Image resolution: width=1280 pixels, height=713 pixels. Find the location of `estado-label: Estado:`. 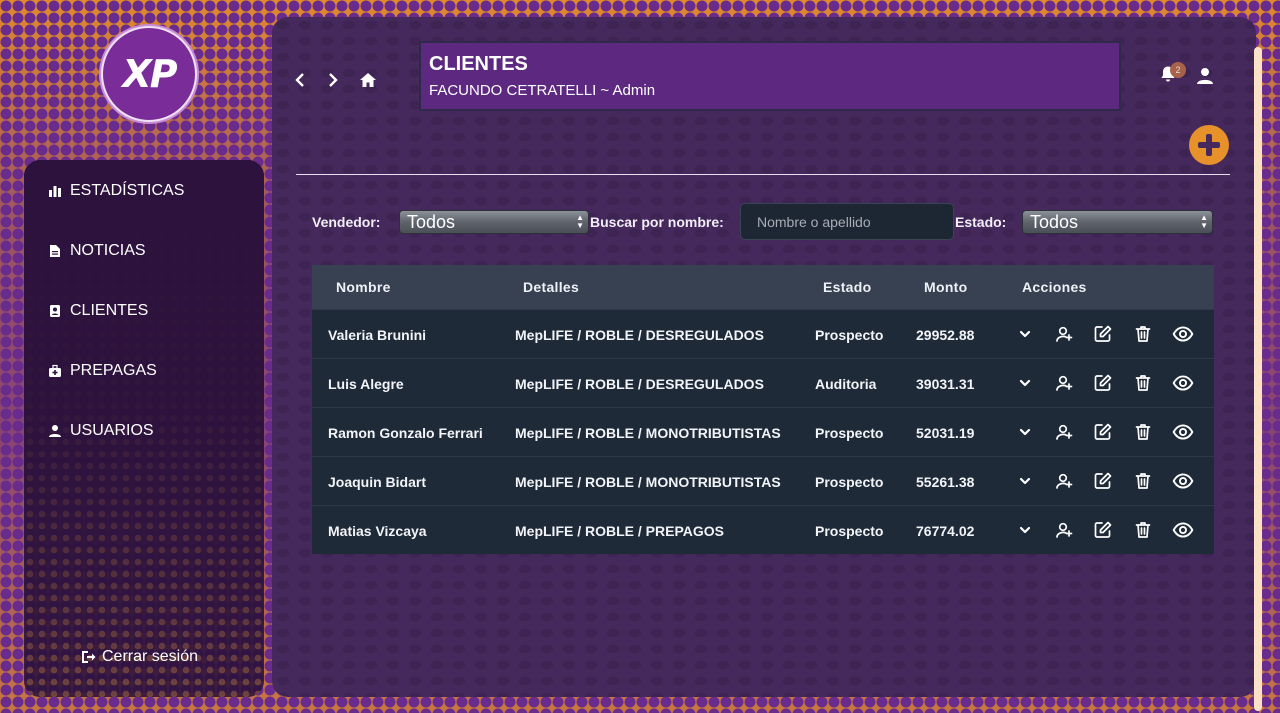

estado-label: Estado: is located at coordinates (981, 222).